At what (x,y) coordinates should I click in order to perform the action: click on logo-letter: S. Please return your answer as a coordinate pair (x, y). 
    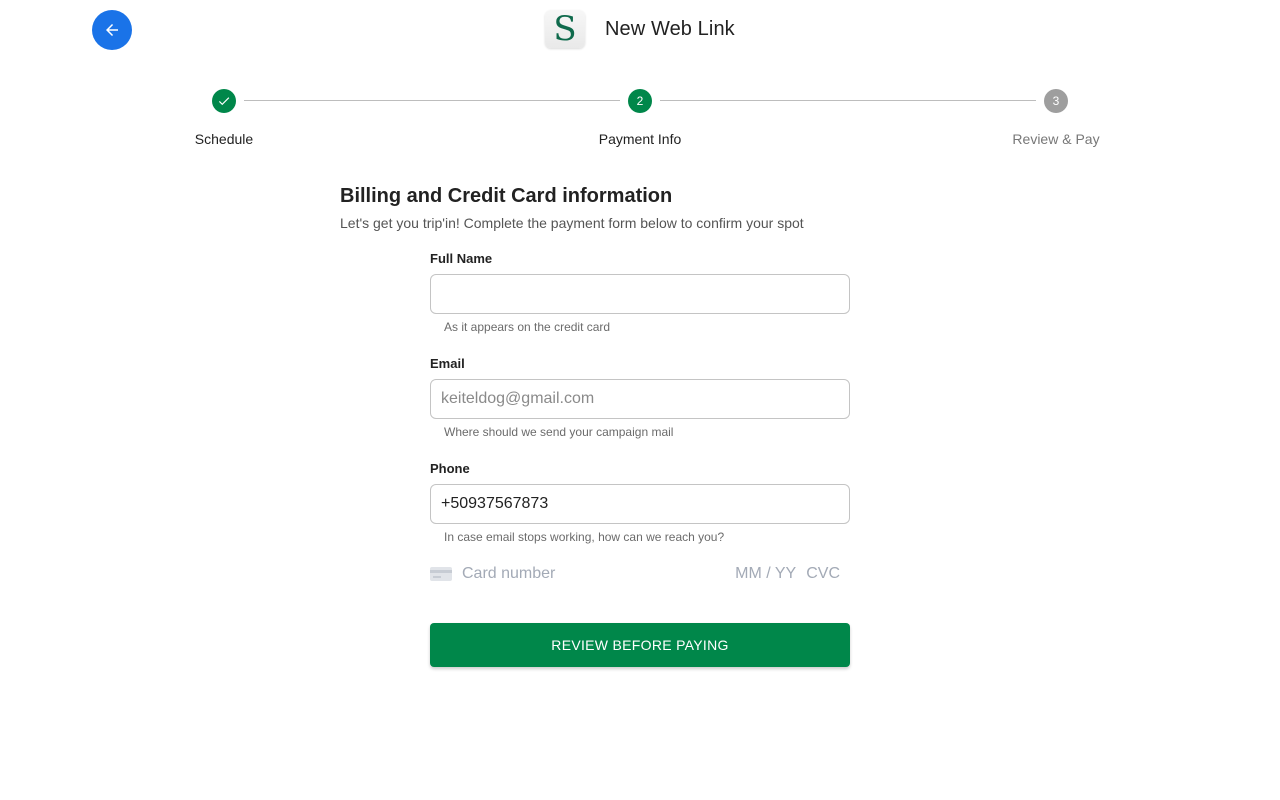
    Looking at the image, I should click on (565, 29).